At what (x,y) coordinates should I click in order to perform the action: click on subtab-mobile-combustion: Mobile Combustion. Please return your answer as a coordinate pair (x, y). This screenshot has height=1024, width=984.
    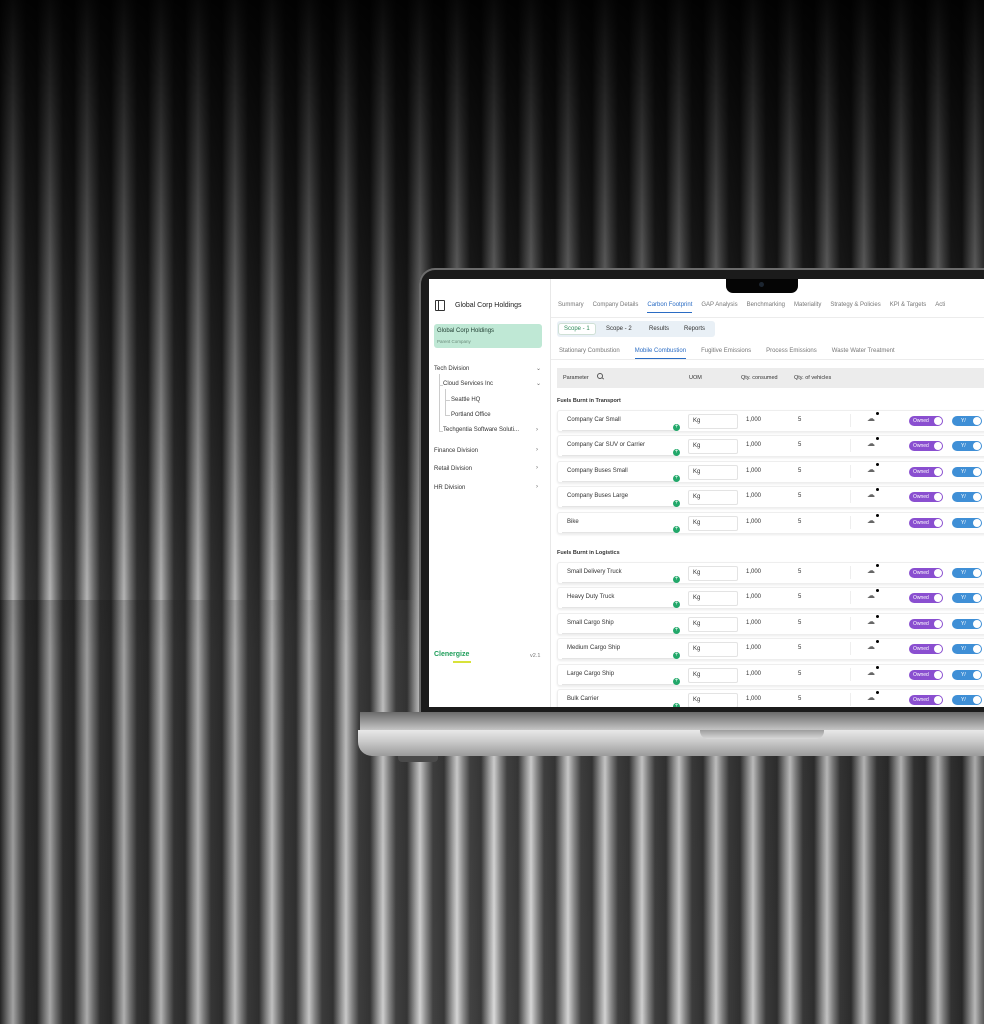
    Looking at the image, I should click on (660, 353).